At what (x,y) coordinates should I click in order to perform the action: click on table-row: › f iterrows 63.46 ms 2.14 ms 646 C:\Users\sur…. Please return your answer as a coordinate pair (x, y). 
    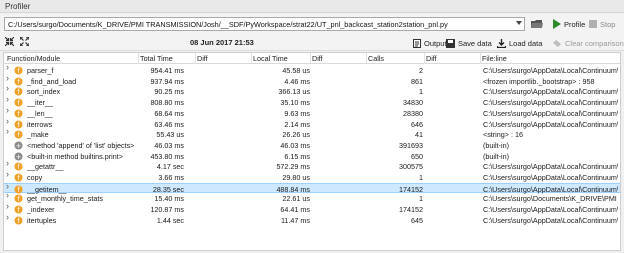
    Looking at the image, I should click on (312, 124).